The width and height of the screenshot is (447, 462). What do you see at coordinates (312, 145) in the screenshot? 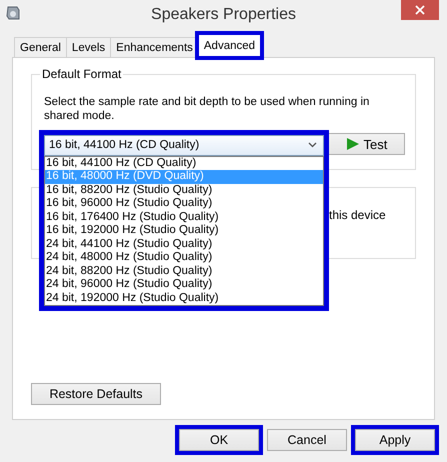
I see `chevron-icon` at bounding box center [312, 145].